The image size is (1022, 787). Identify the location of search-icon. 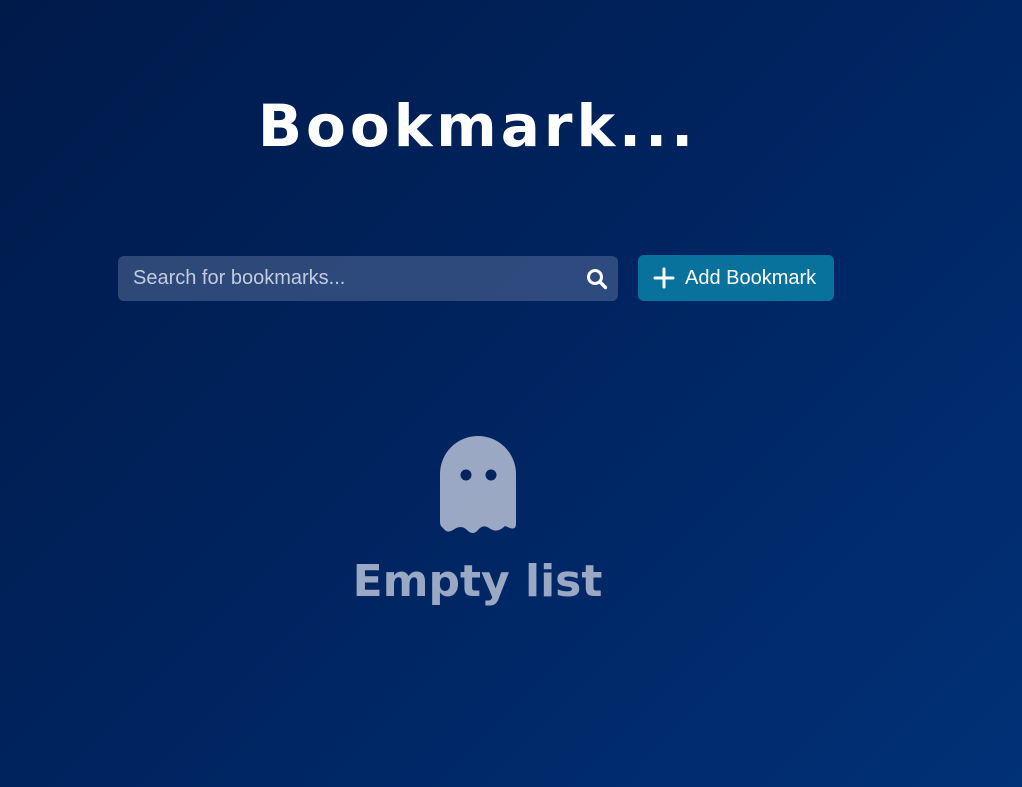
(597, 279).